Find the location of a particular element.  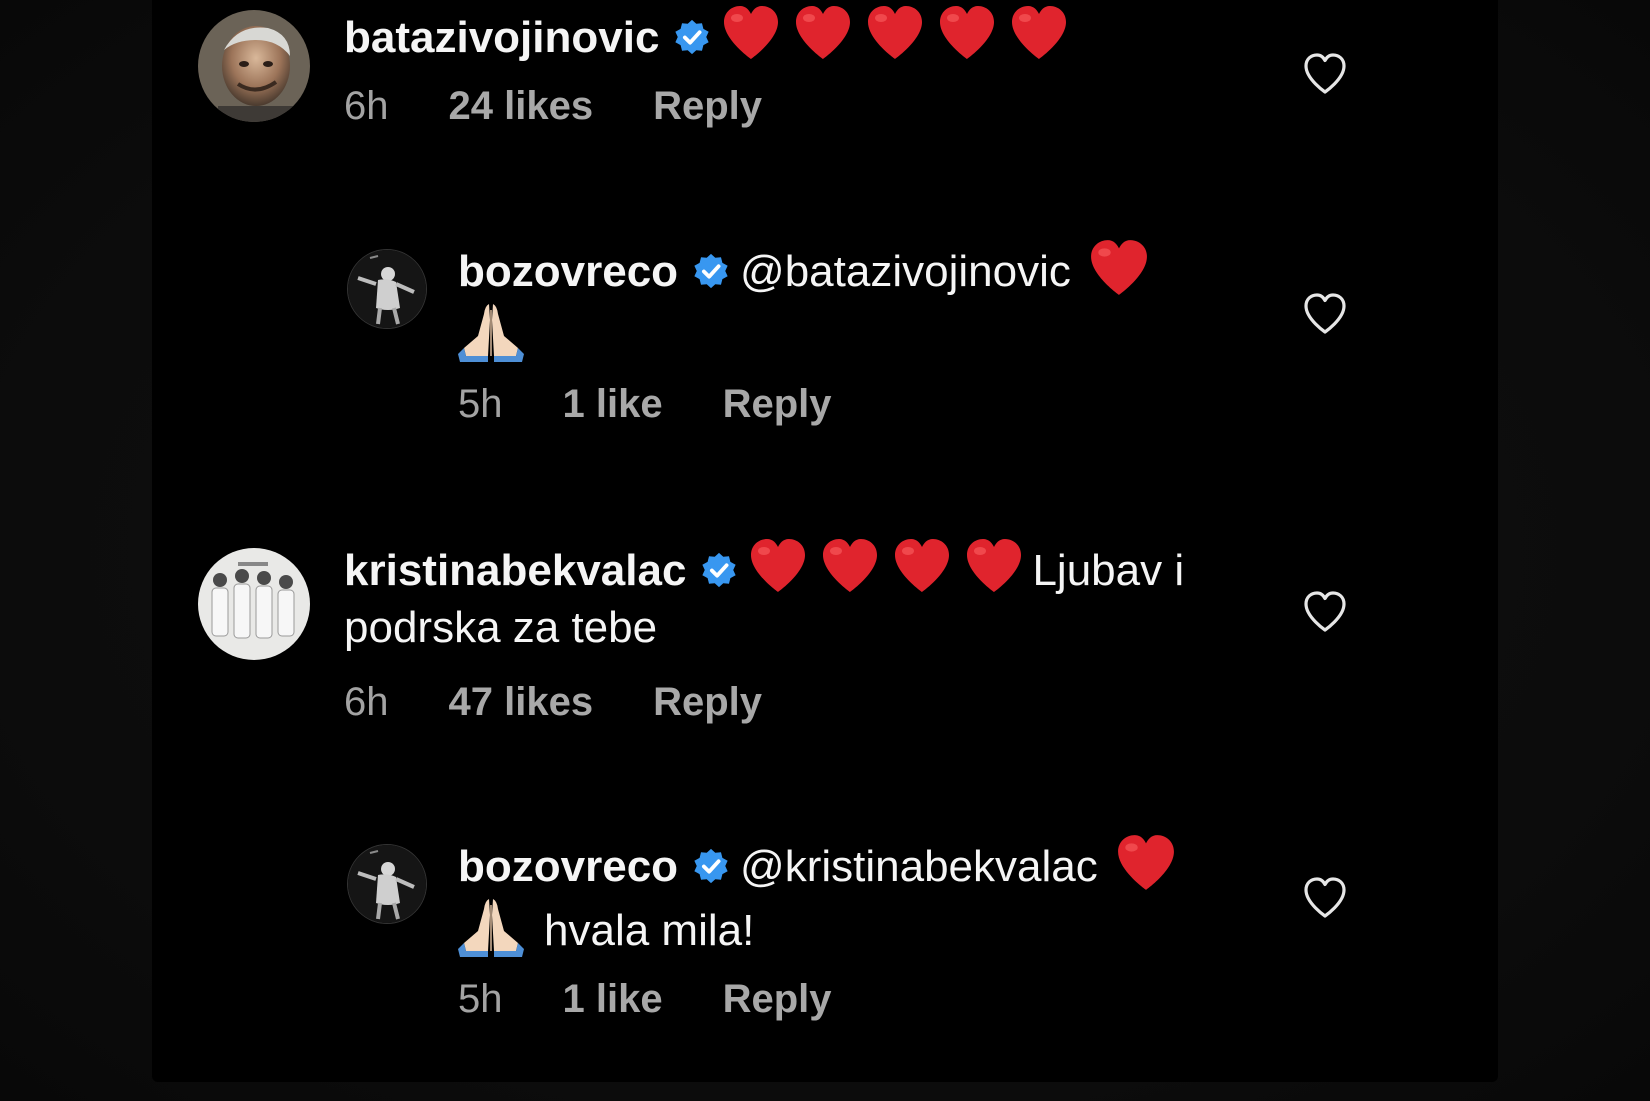

comment-body: hvala mila! is located at coordinates (649, 930).